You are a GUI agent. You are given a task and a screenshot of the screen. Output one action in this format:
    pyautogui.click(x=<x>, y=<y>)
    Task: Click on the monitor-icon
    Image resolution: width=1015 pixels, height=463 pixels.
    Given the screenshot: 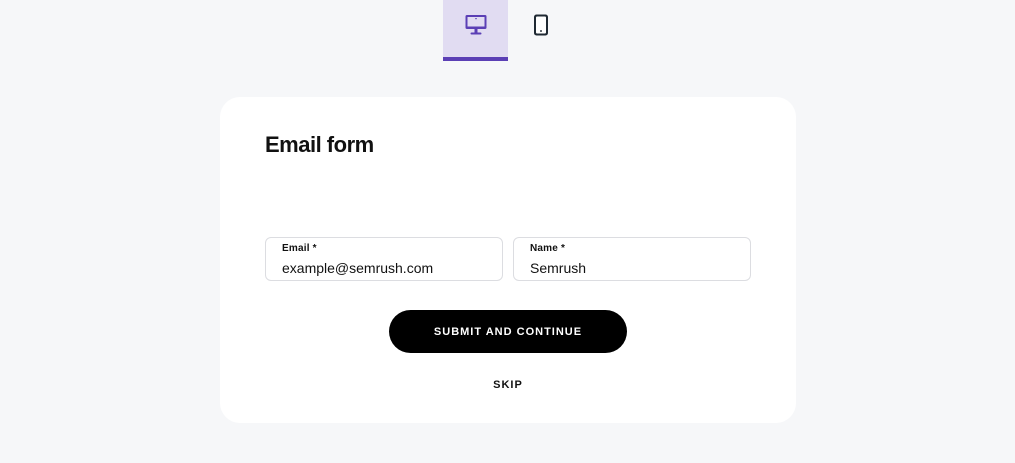 What is the action you would take?
    pyautogui.click(x=475, y=25)
    